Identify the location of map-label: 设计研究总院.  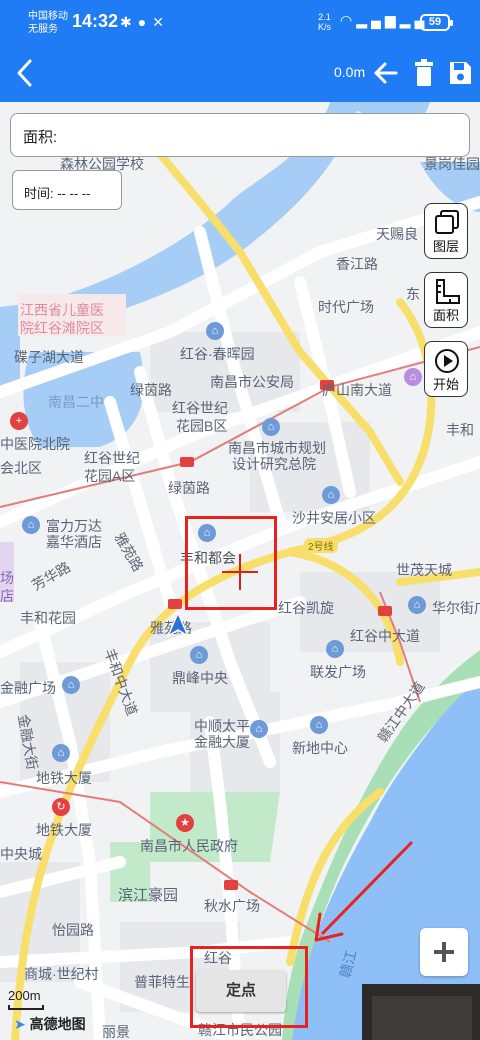
(274, 464).